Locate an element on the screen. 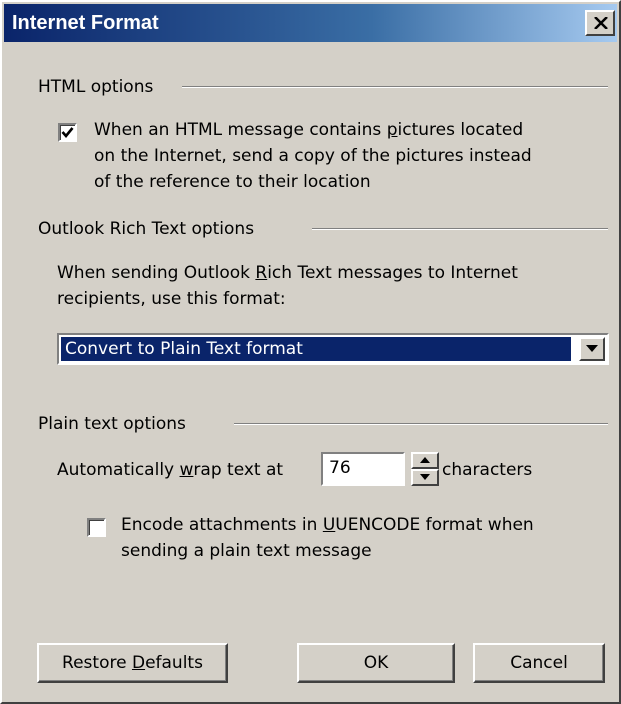 The width and height of the screenshot is (621, 704). restore-defaults-button: Restore Defaults is located at coordinates (132, 663).